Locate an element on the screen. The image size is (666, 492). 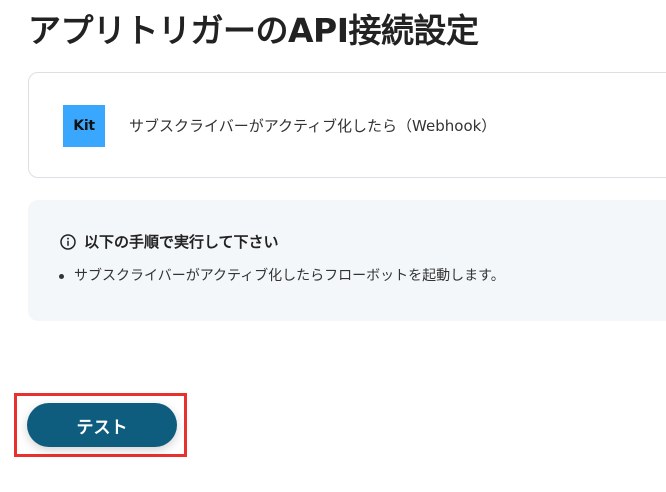
app-logo-text: Kit is located at coordinates (84, 126).